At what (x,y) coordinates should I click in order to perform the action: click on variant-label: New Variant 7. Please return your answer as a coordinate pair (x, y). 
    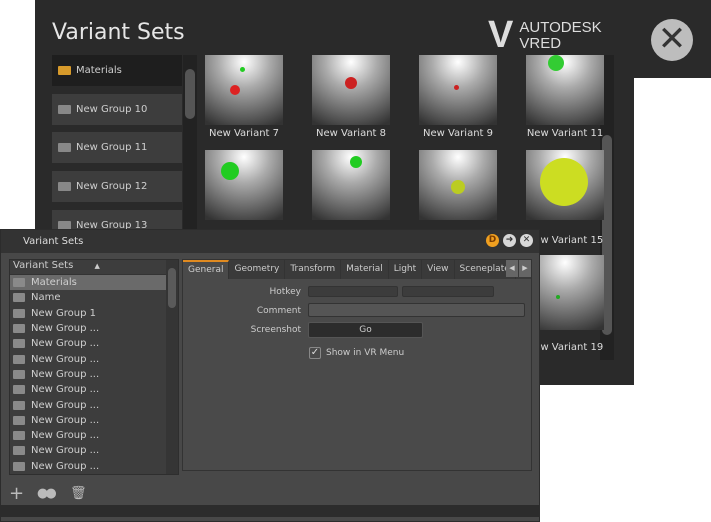
    Looking at the image, I should click on (244, 133).